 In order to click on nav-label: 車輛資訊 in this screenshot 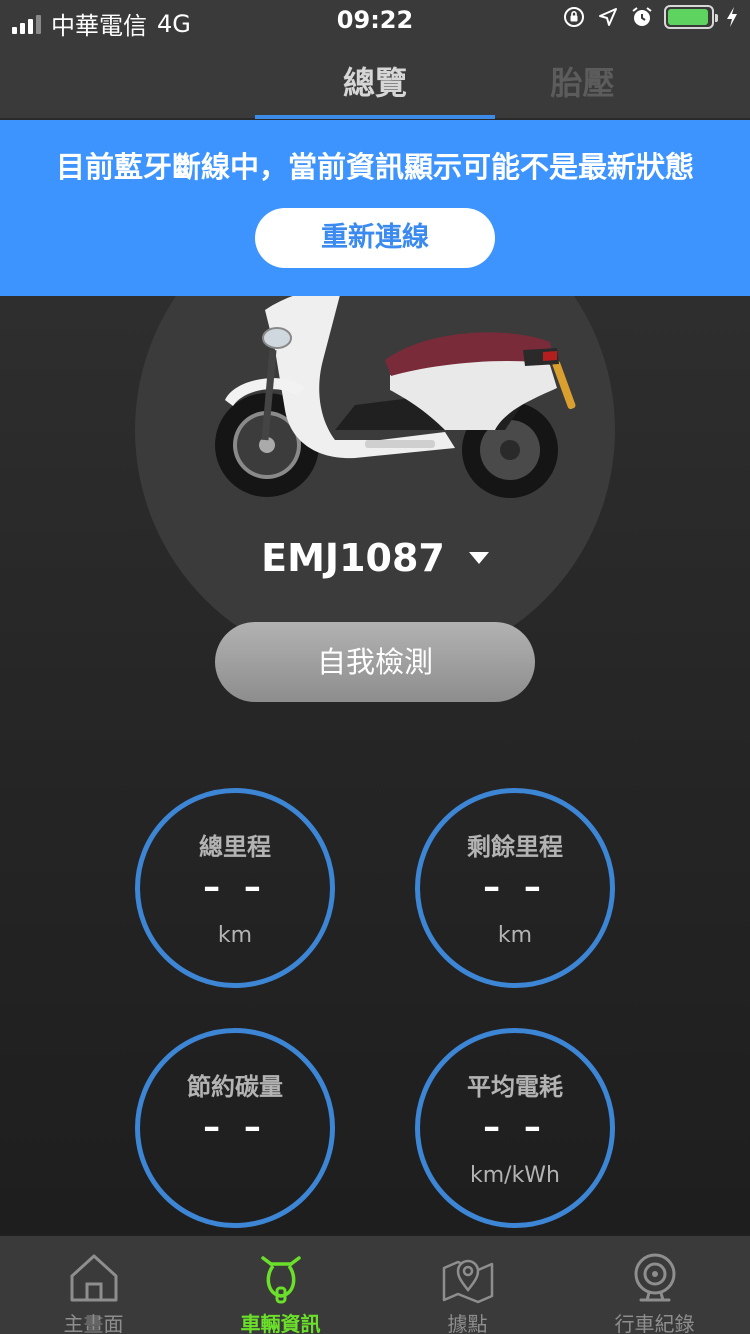, I will do `click(280, 1323)`.